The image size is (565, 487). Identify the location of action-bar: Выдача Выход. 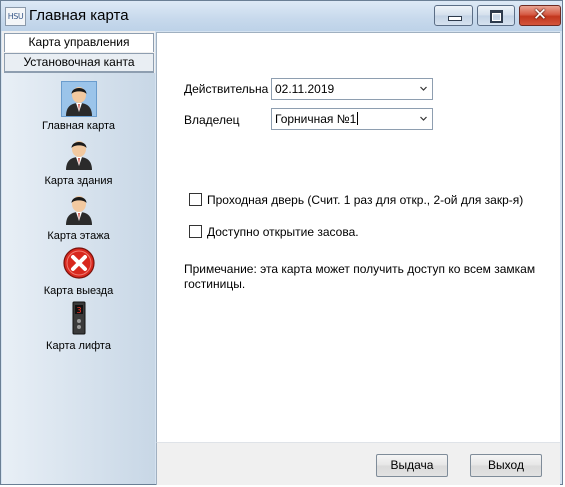
(358, 463).